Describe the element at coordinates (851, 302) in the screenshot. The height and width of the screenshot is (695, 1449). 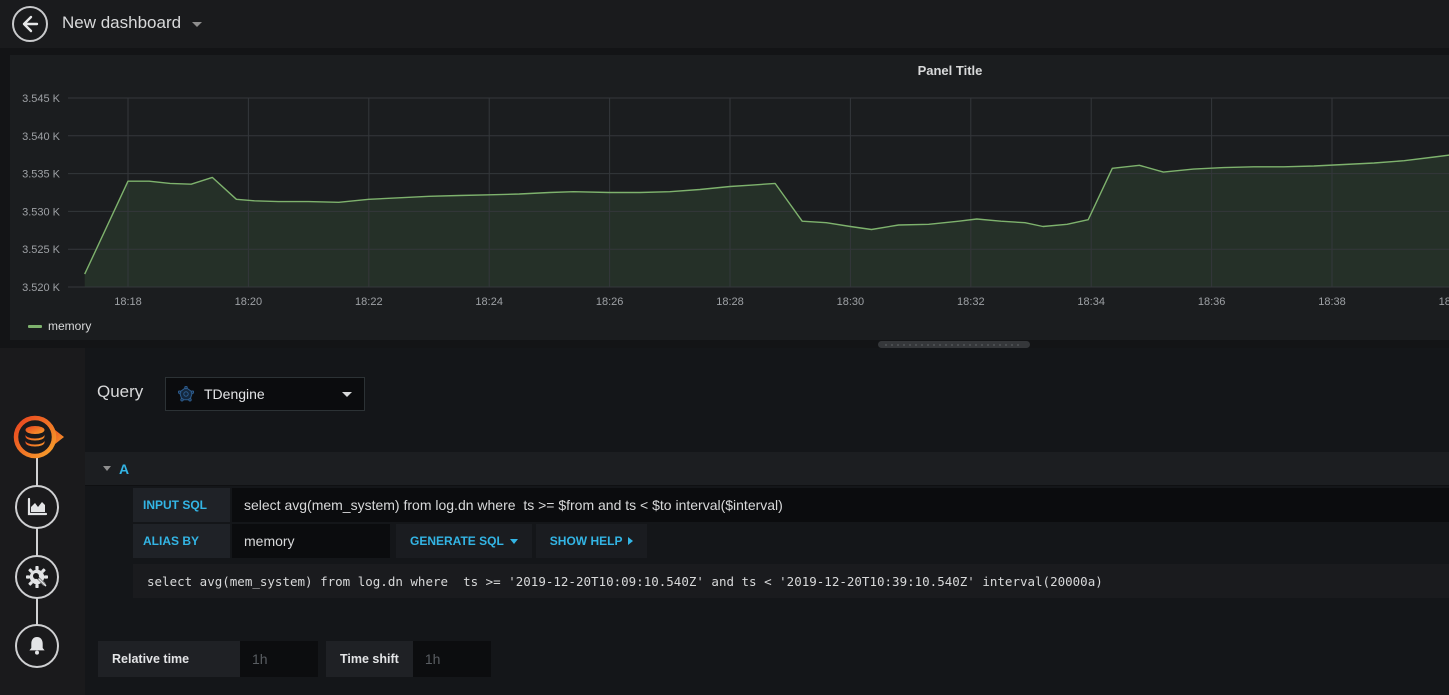
I see `svg-text: 18:30` at that location.